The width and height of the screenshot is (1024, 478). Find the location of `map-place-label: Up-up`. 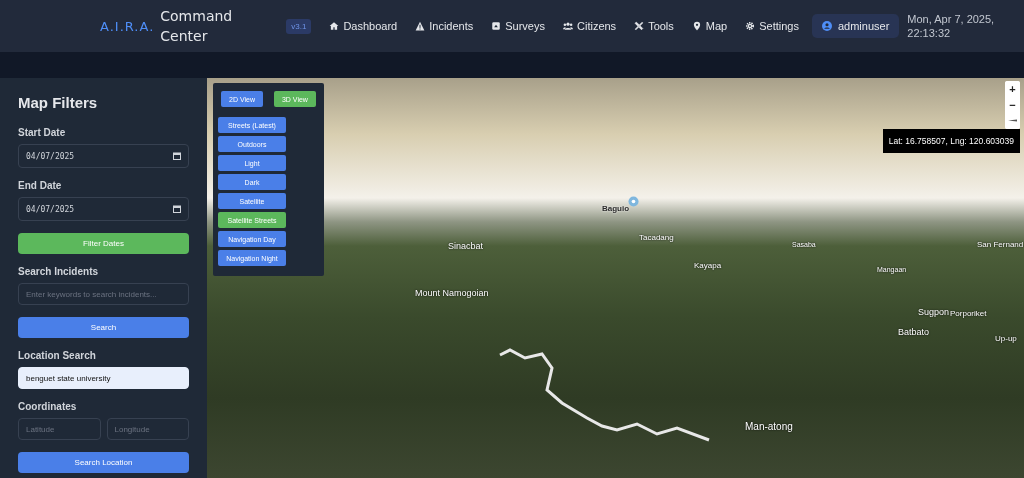

map-place-label: Up-up is located at coordinates (1006, 338).